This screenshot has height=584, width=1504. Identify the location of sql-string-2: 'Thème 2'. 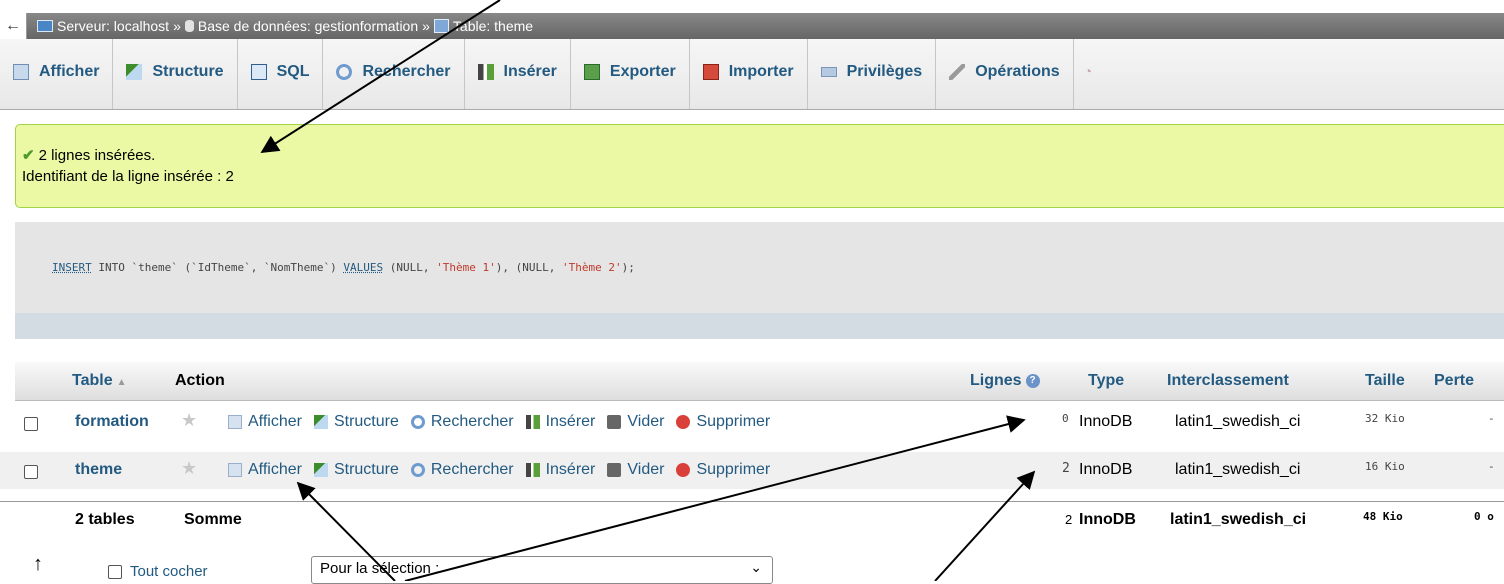
(592, 267).